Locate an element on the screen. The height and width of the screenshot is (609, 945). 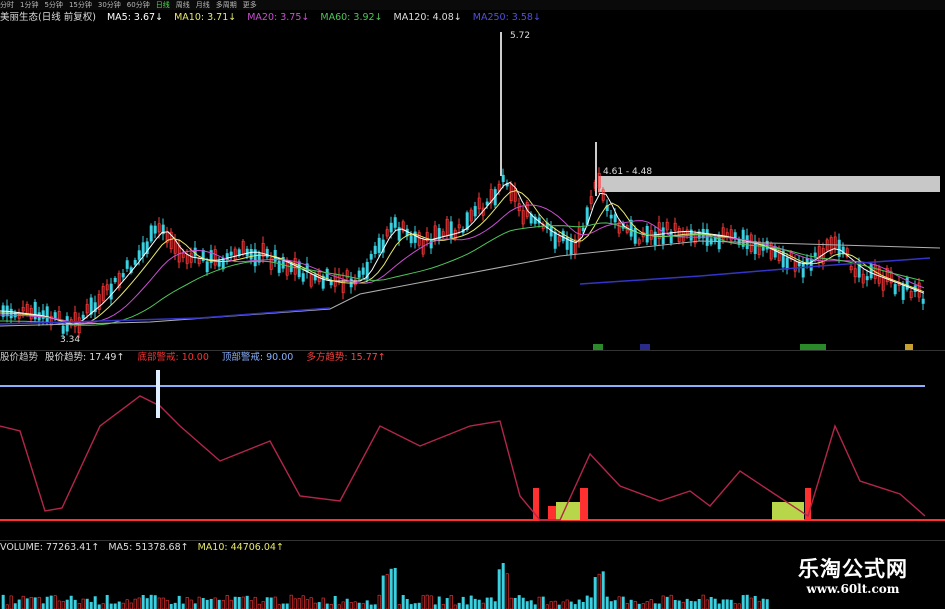
volume-value: VOLUME: 77263.41↑ is located at coordinates (50, 547).